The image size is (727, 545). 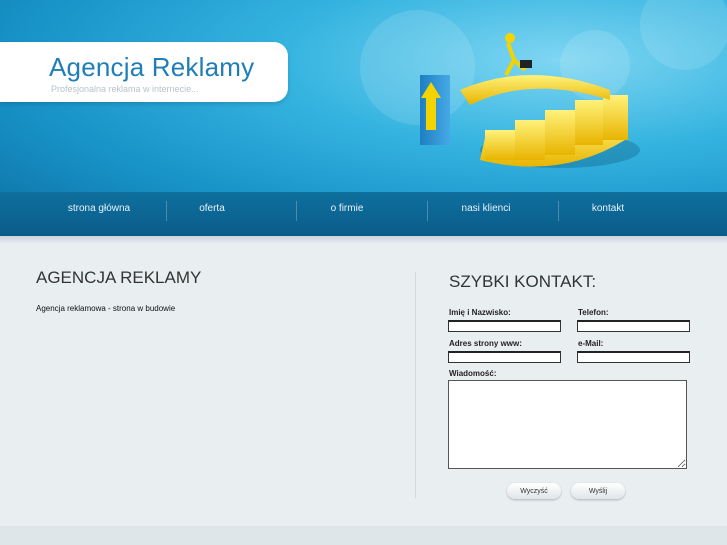 What do you see at coordinates (608, 208) in the screenshot?
I see `nav-item-contact: kontakt` at bounding box center [608, 208].